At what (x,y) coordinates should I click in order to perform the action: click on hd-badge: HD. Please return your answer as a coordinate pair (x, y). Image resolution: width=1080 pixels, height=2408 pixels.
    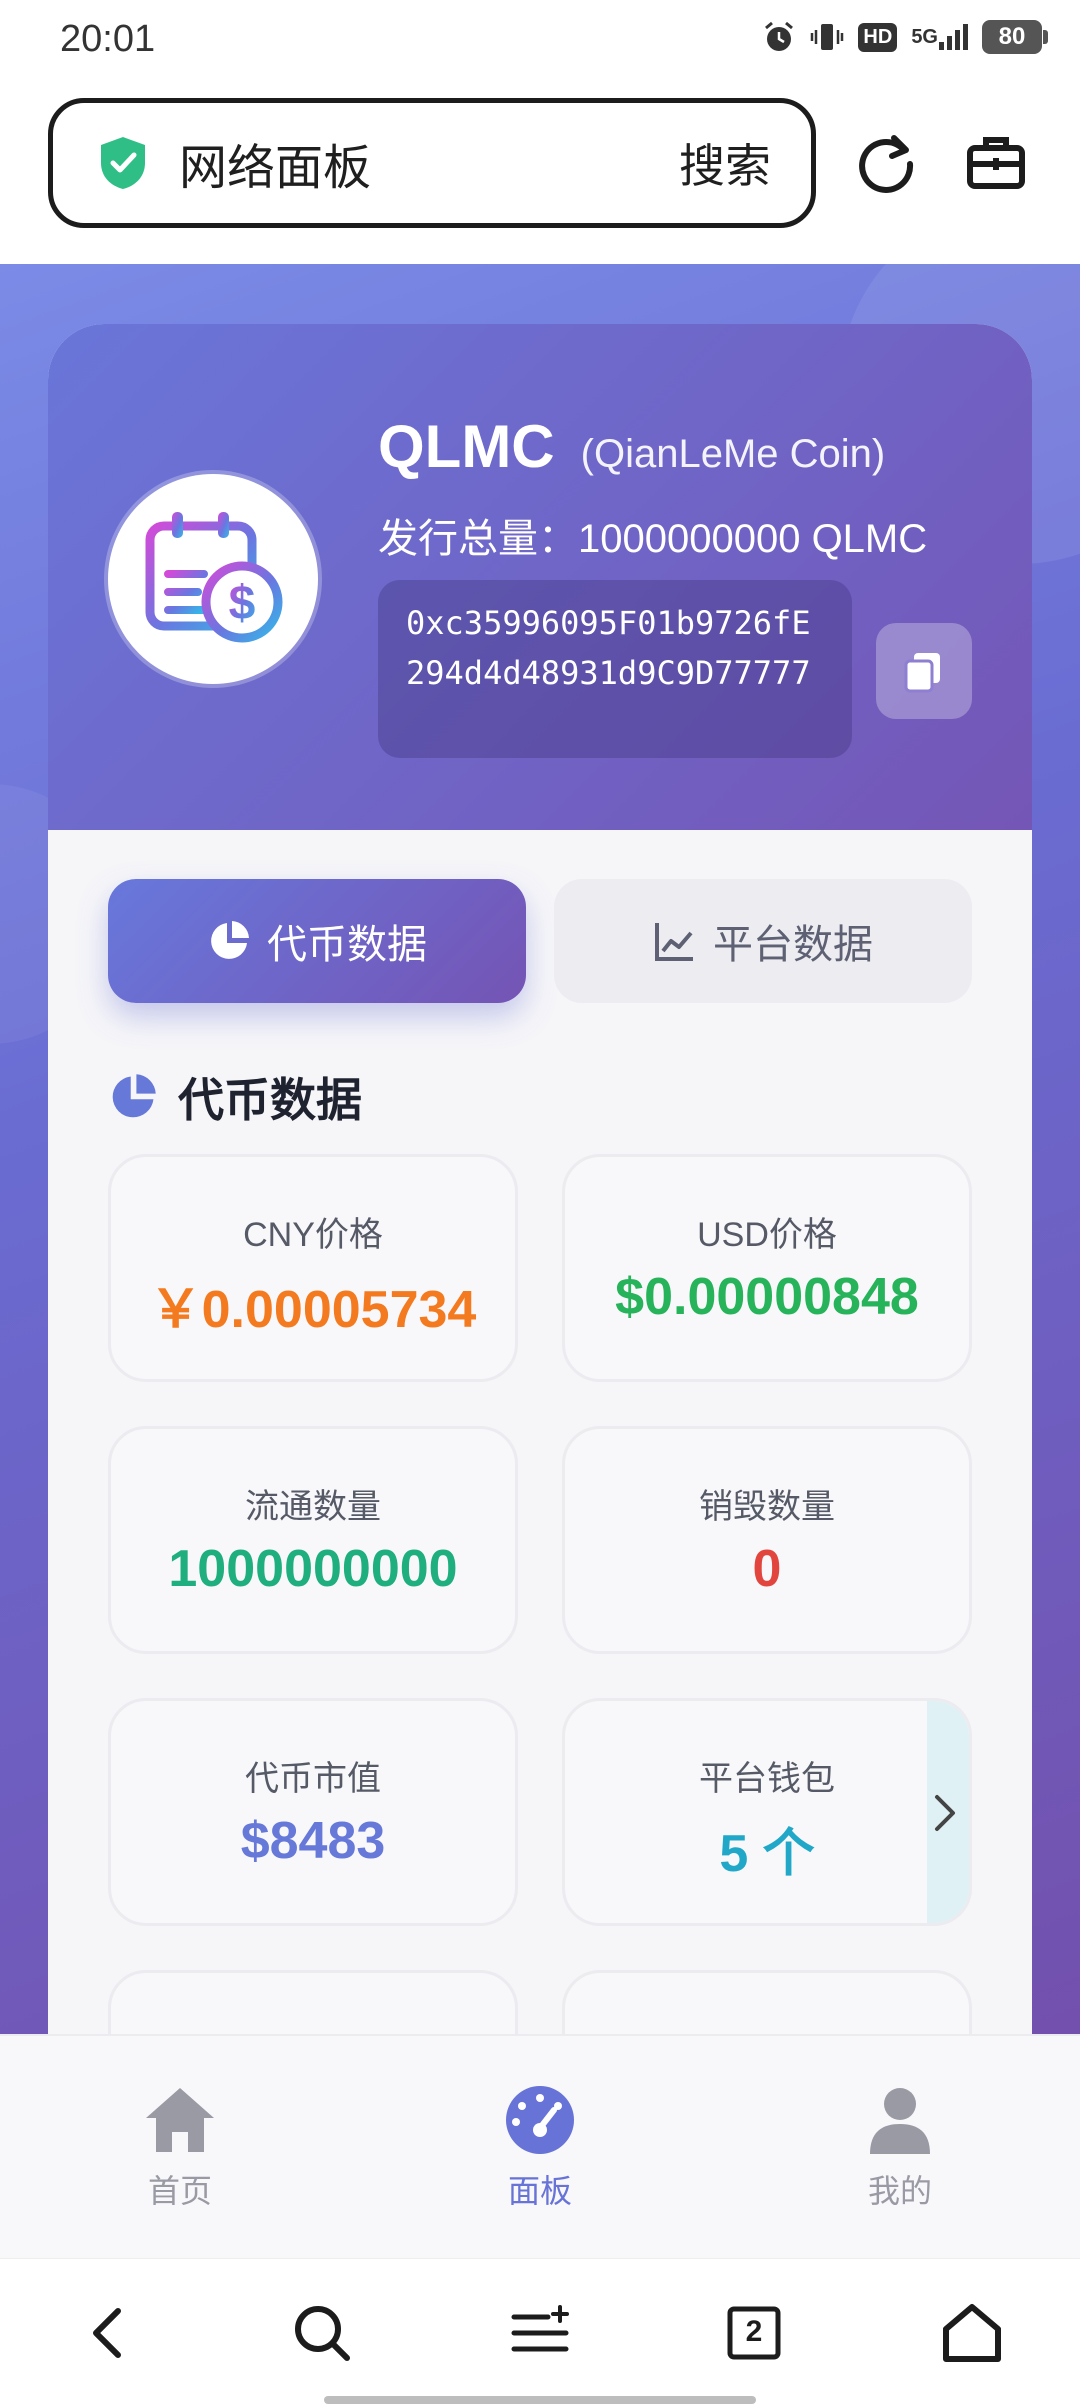
    Looking at the image, I should click on (878, 37).